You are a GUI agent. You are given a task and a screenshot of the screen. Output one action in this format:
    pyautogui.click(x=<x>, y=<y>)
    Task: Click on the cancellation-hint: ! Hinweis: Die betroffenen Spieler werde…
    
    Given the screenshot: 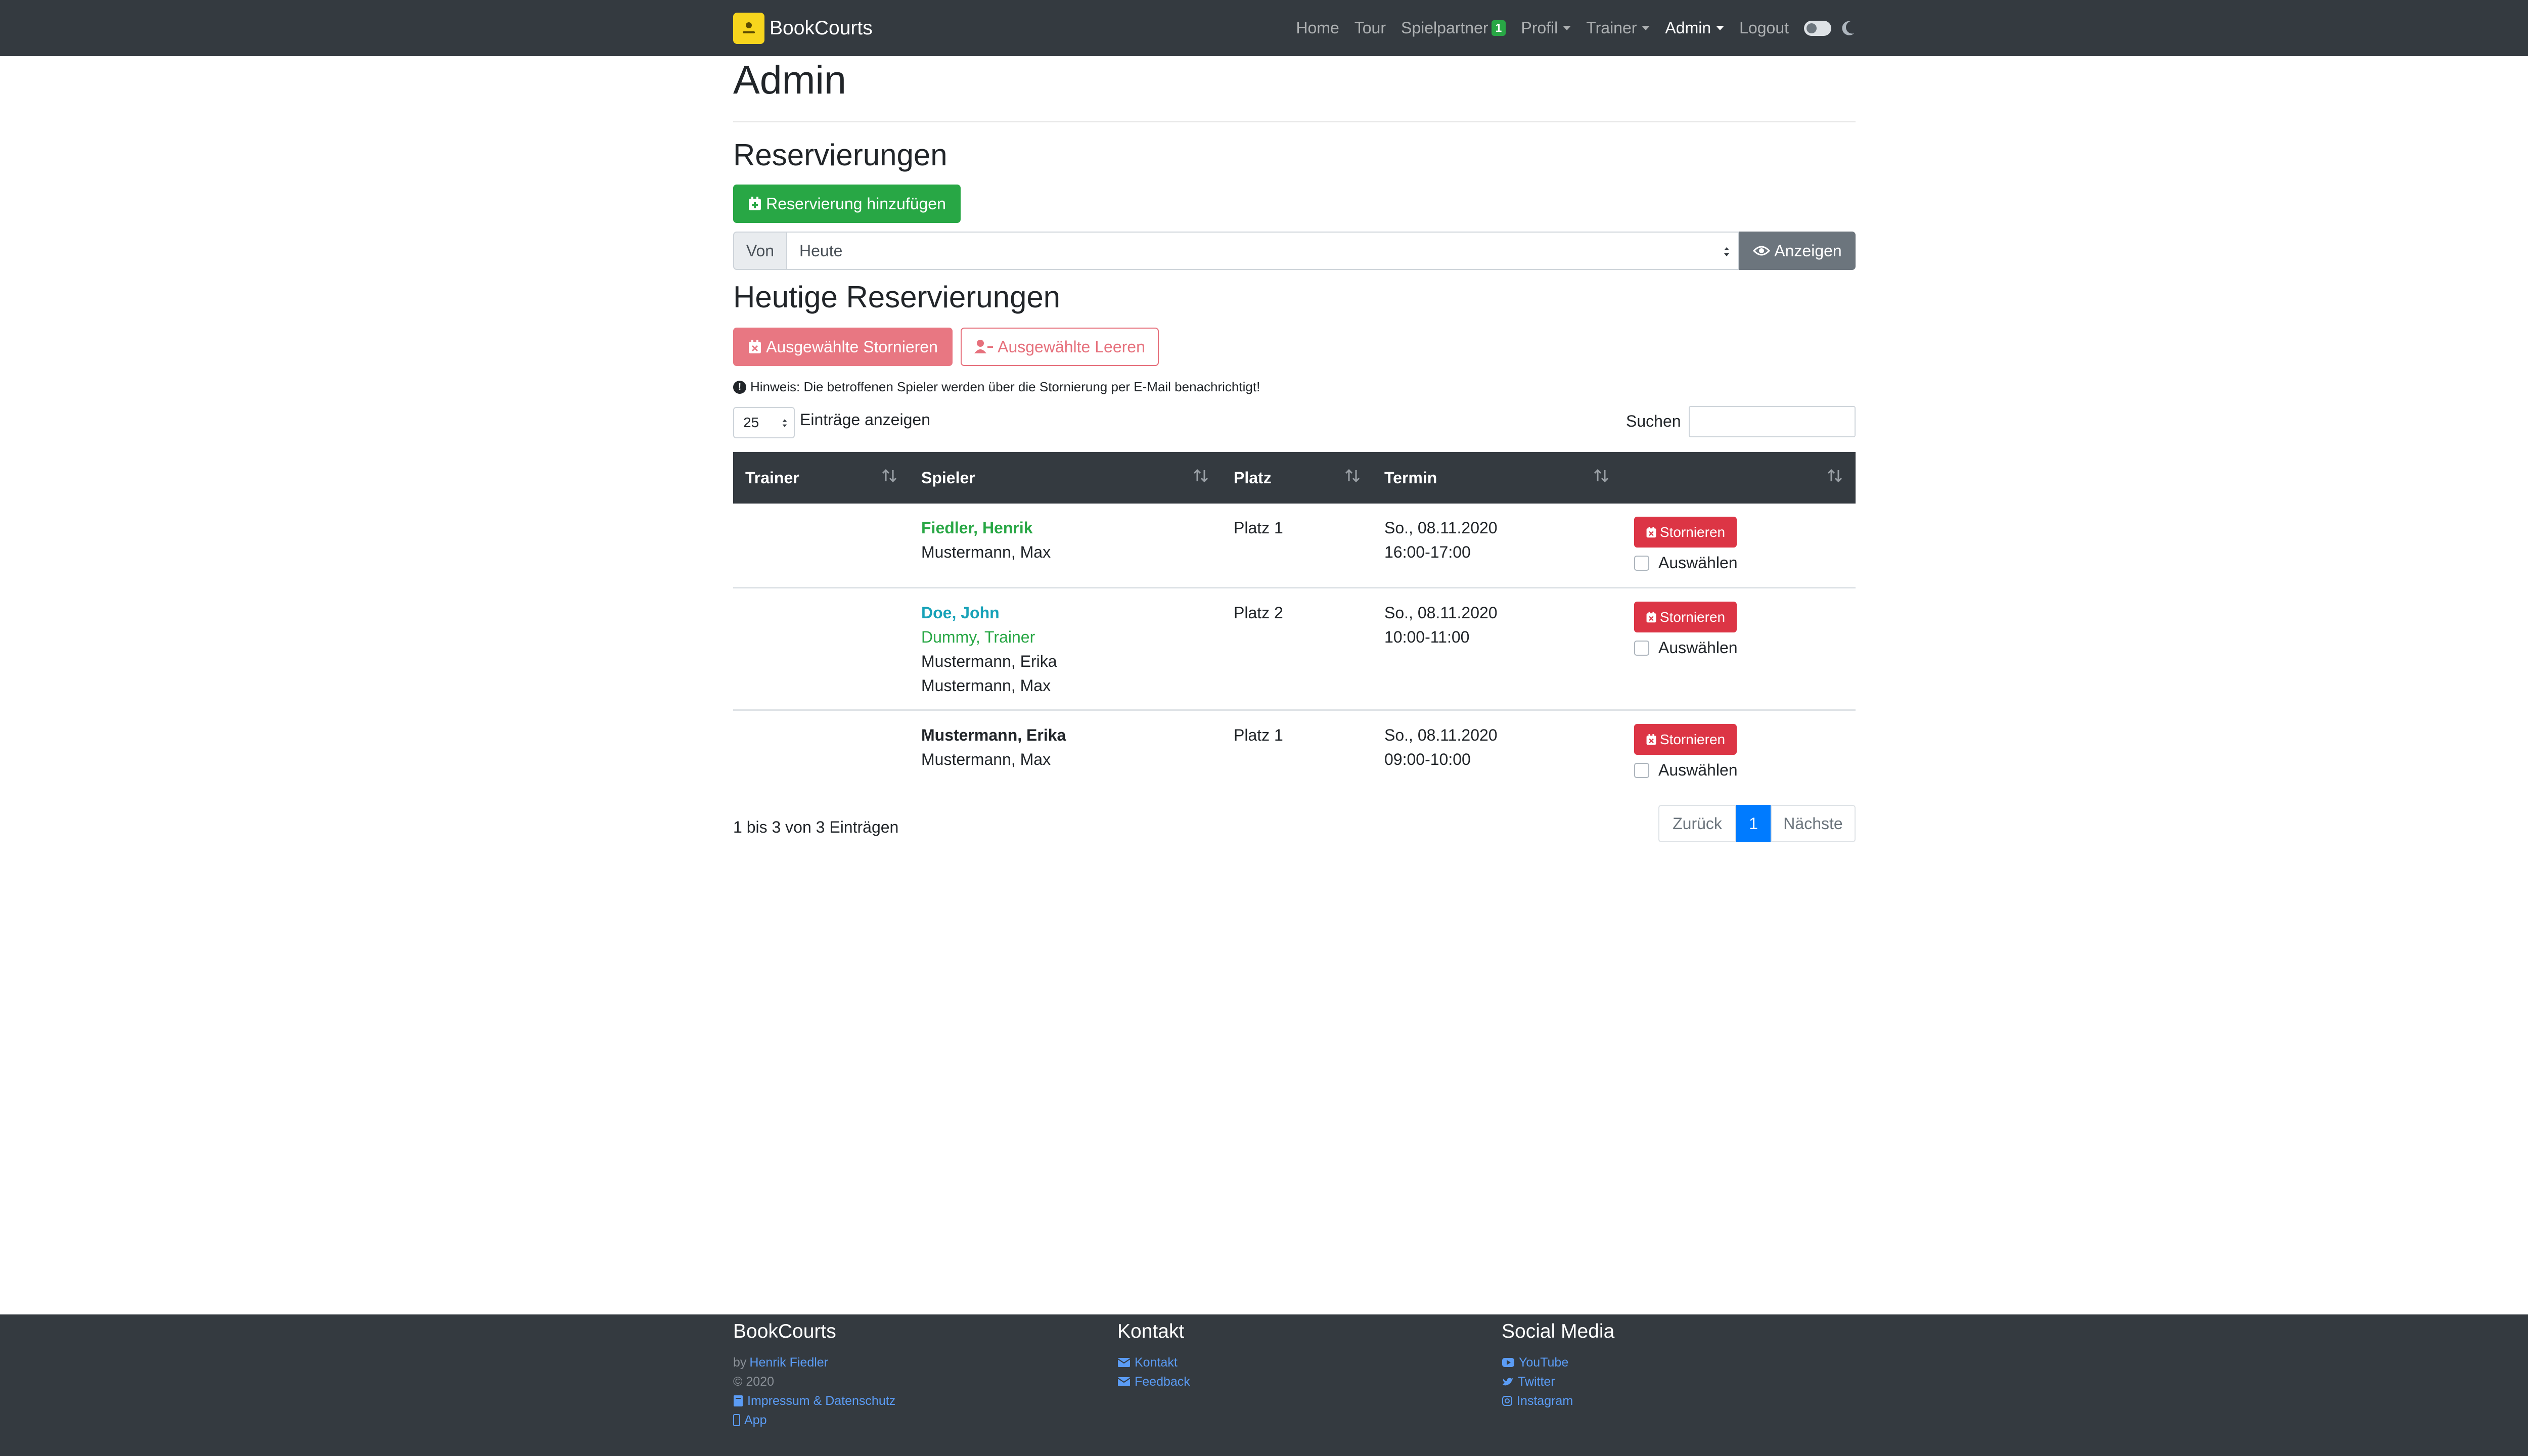 What is the action you would take?
    pyautogui.click(x=997, y=387)
    